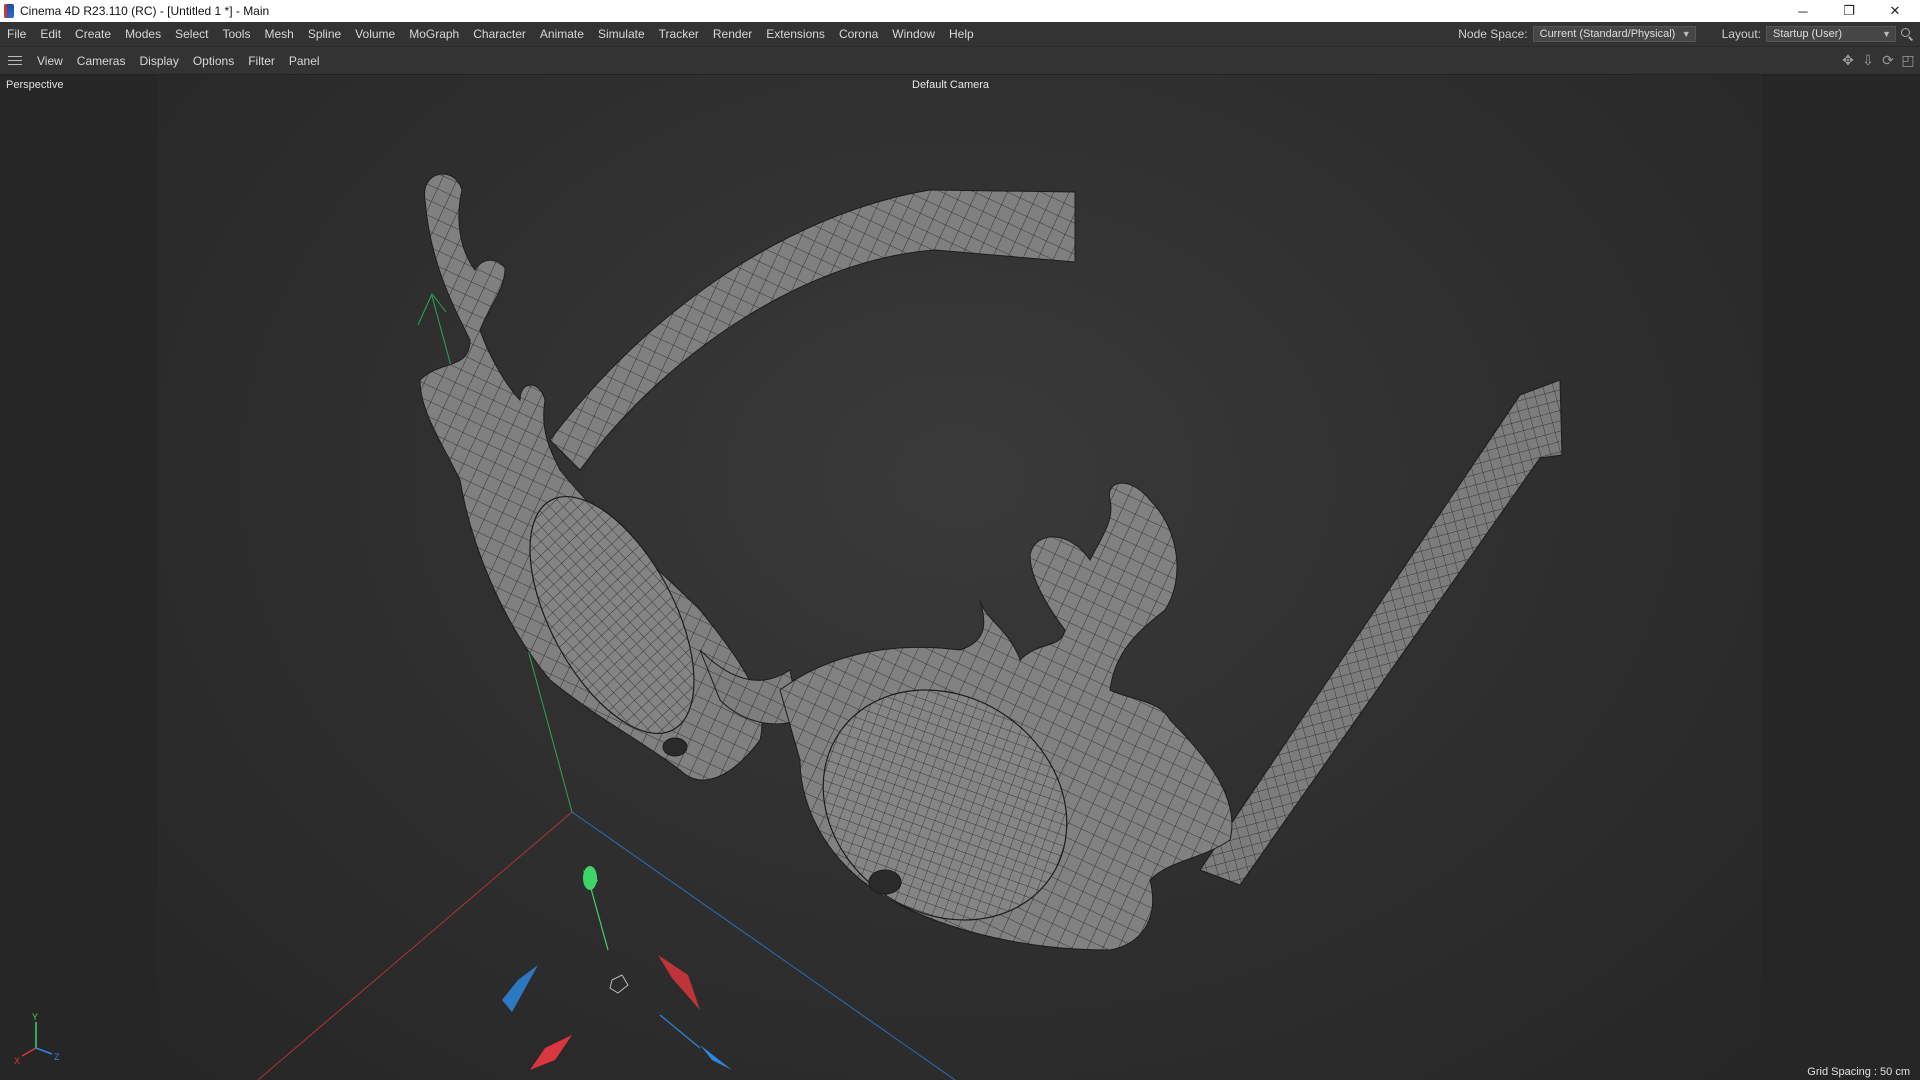 Image resolution: width=1920 pixels, height=1080 pixels. Describe the element at coordinates (732, 34) in the screenshot. I see `menu-render: Render` at that location.